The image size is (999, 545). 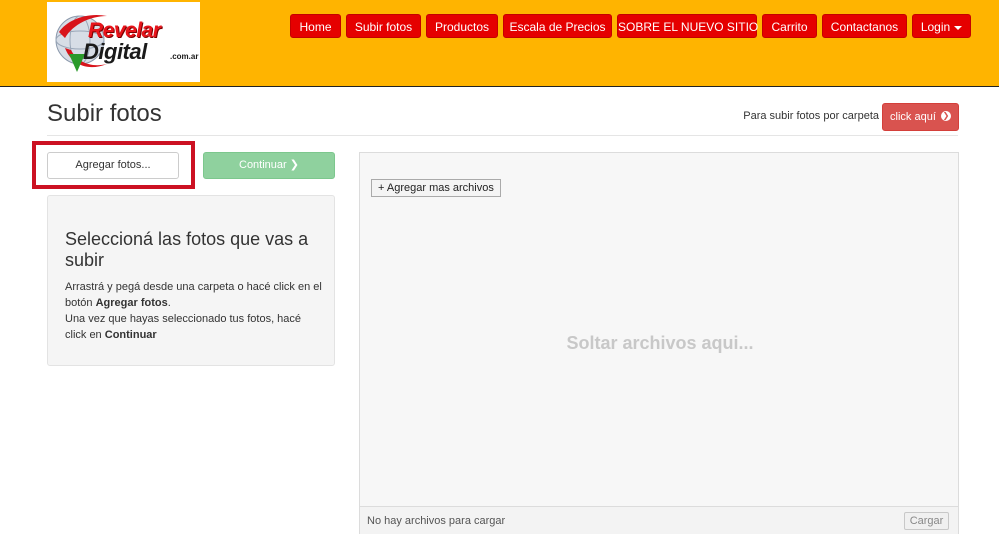 I want to click on upload-button: Cargar, so click(x=926, y=521).